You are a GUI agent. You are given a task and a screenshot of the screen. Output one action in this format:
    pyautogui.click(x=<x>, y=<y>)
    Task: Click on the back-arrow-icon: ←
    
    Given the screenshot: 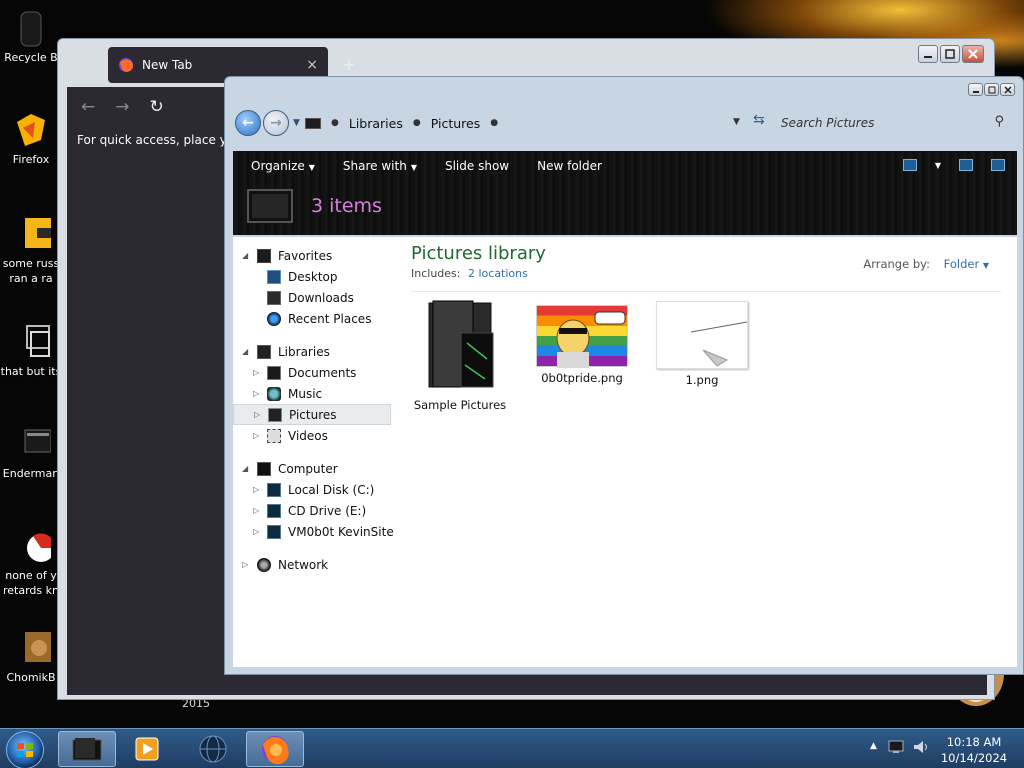 What is the action you would take?
    pyautogui.click(x=88, y=107)
    